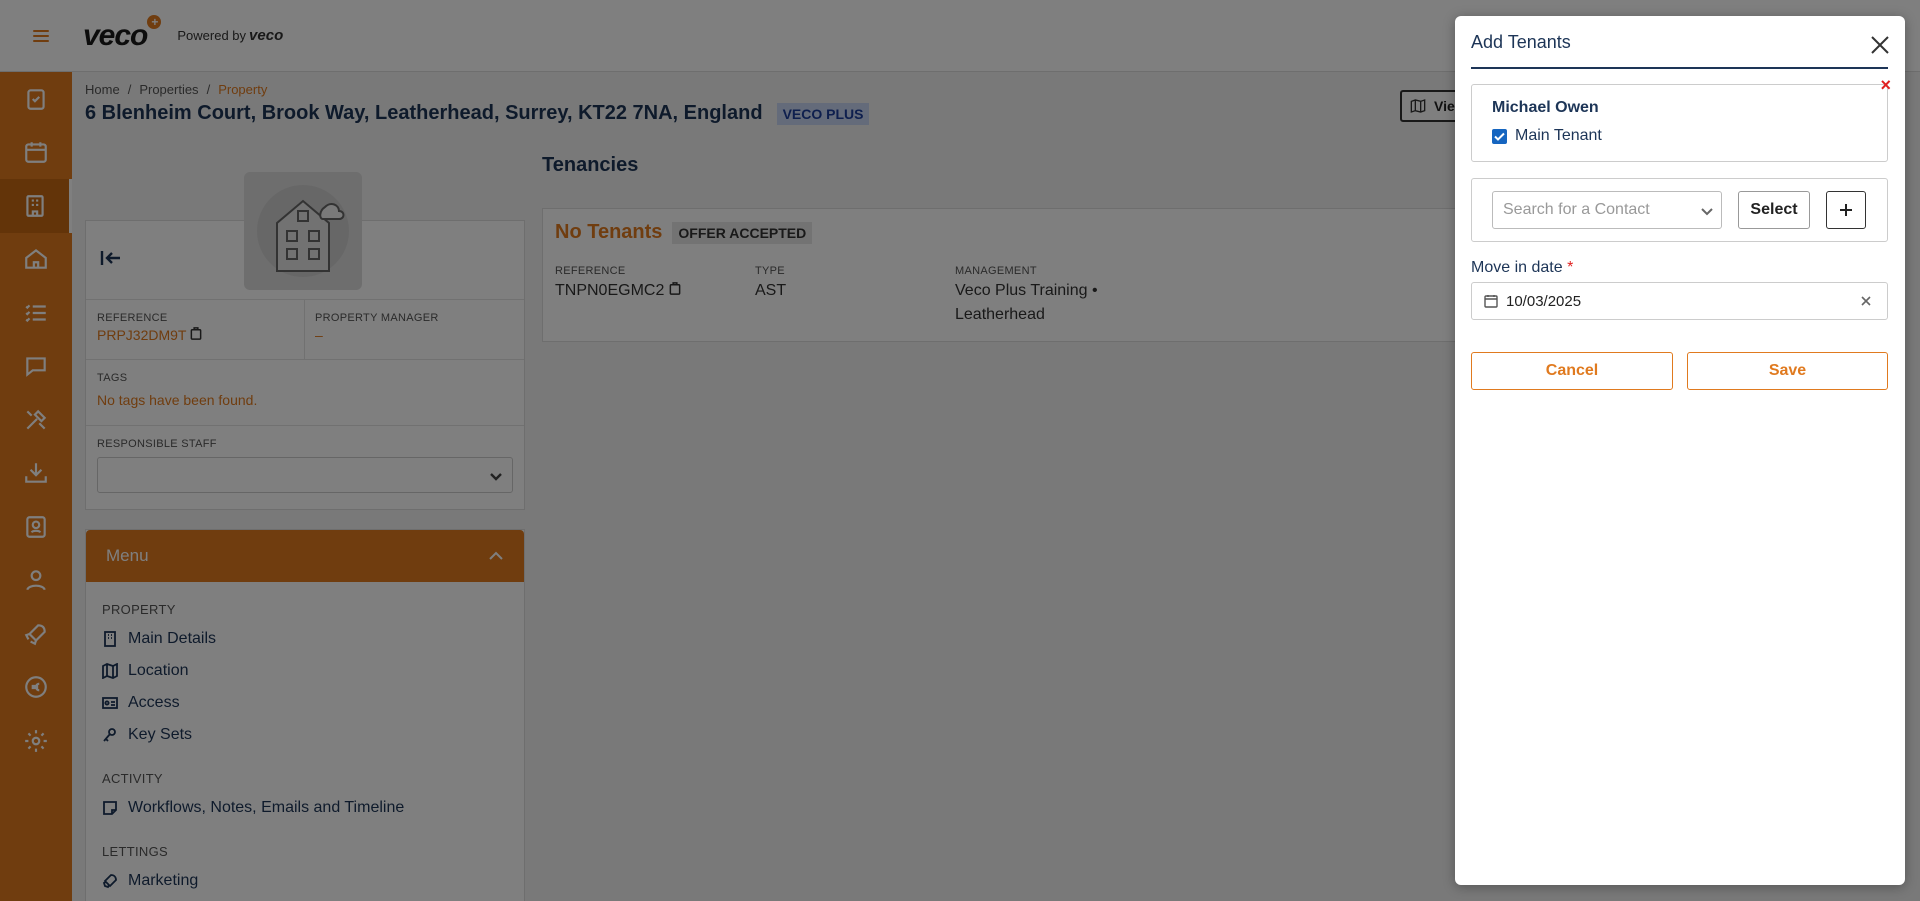 The width and height of the screenshot is (1920, 901). What do you see at coordinates (1679, 301) in the screenshot?
I see `move-in-date-field: 10/03/2025` at bounding box center [1679, 301].